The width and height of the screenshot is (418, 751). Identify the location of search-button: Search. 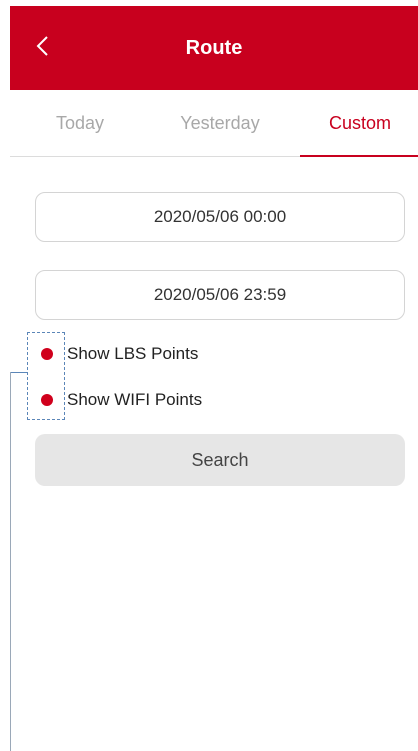
(220, 460).